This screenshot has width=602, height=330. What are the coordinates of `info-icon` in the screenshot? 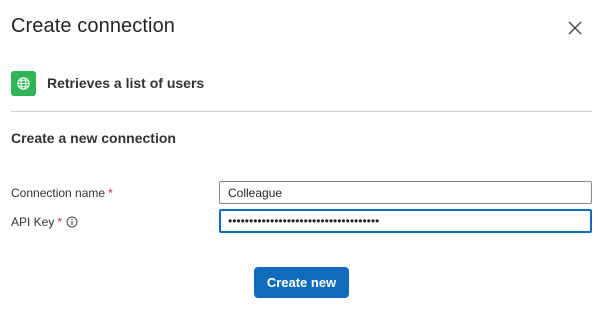 It's located at (72, 222).